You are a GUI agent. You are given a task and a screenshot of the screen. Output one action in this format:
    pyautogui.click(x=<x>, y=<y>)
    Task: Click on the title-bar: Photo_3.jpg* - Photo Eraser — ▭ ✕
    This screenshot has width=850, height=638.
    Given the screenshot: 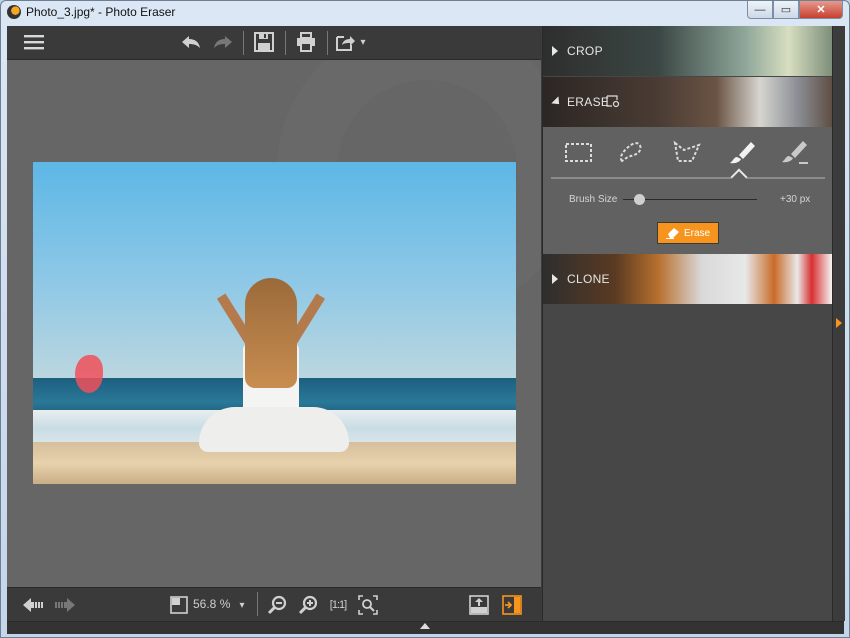 What is the action you would take?
    pyautogui.click(x=425, y=13)
    